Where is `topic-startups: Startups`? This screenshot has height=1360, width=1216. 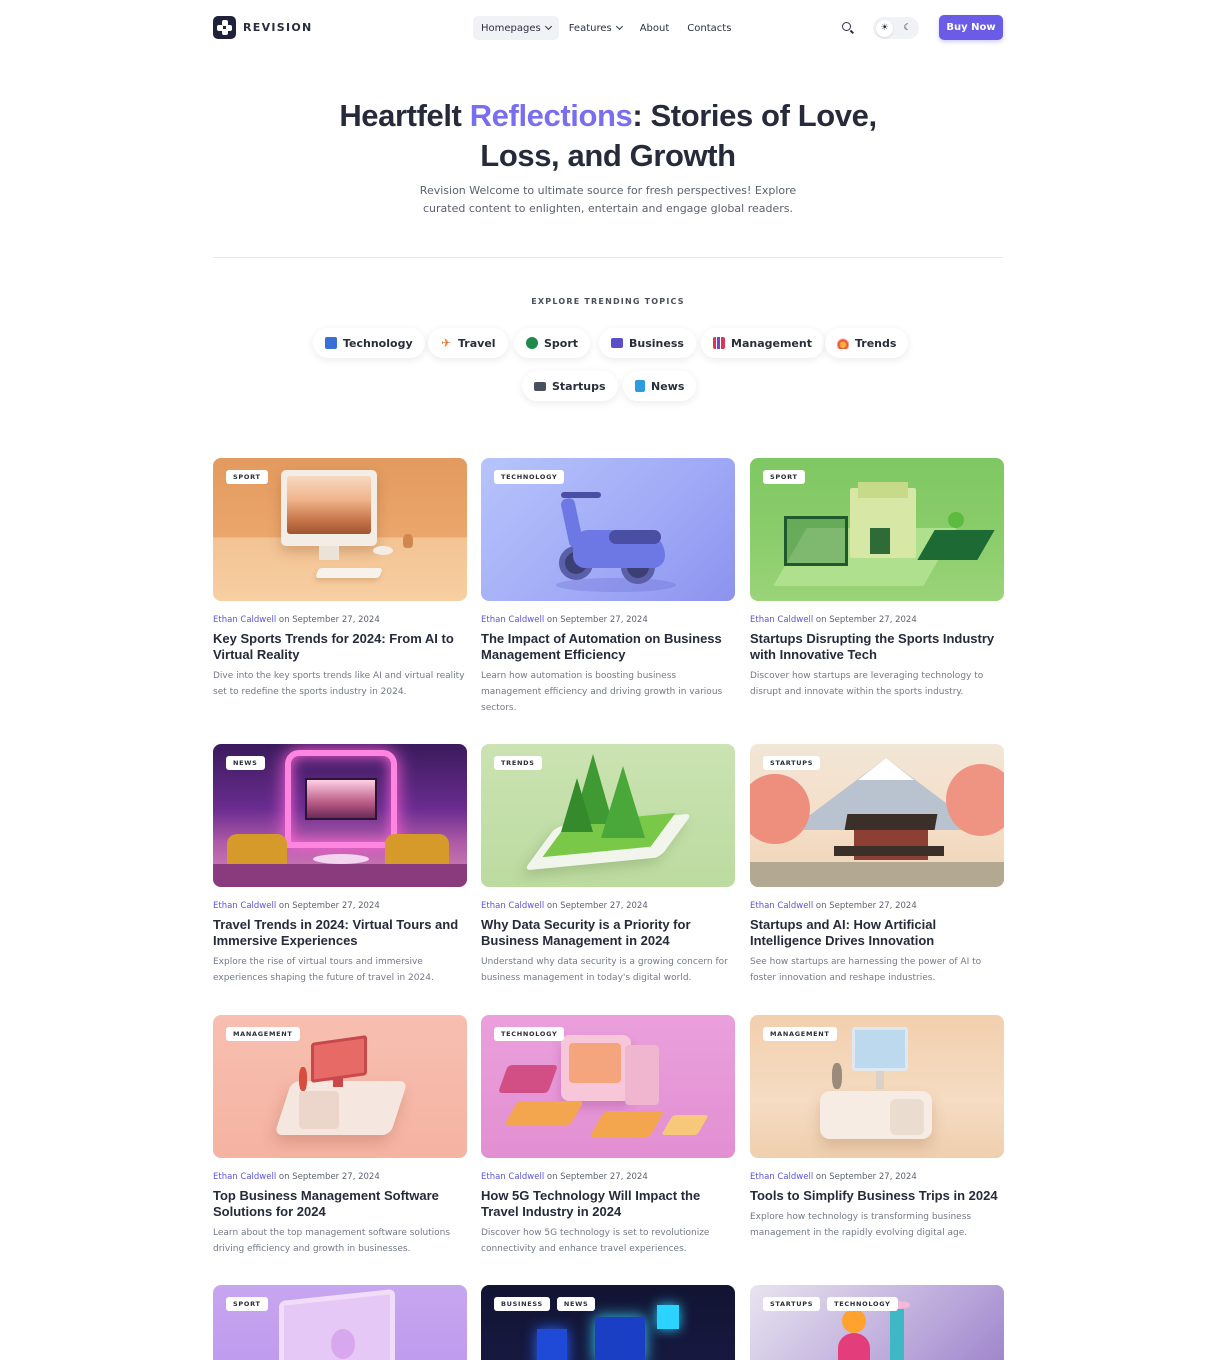 topic-startups: Startups is located at coordinates (570, 386).